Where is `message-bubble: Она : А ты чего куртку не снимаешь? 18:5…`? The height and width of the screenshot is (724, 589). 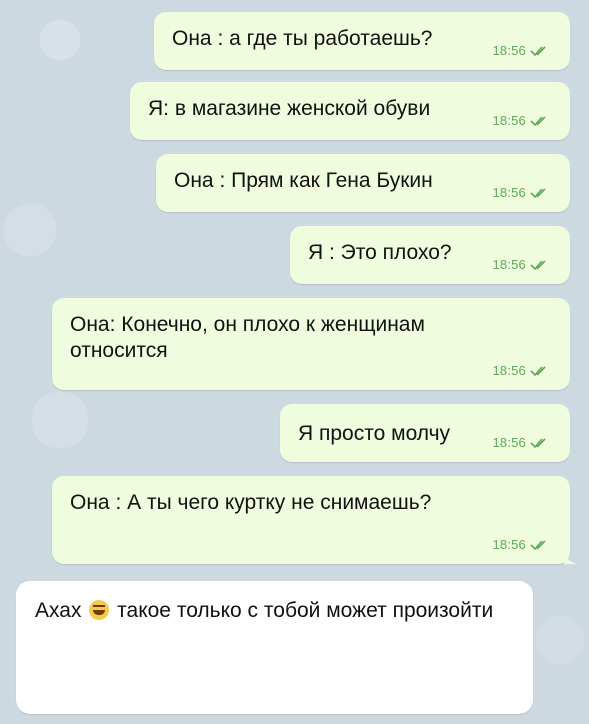 message-bubble: Она : А ты чего куртку не снимаешь? 18:5… is located at coordinates (315, 520).